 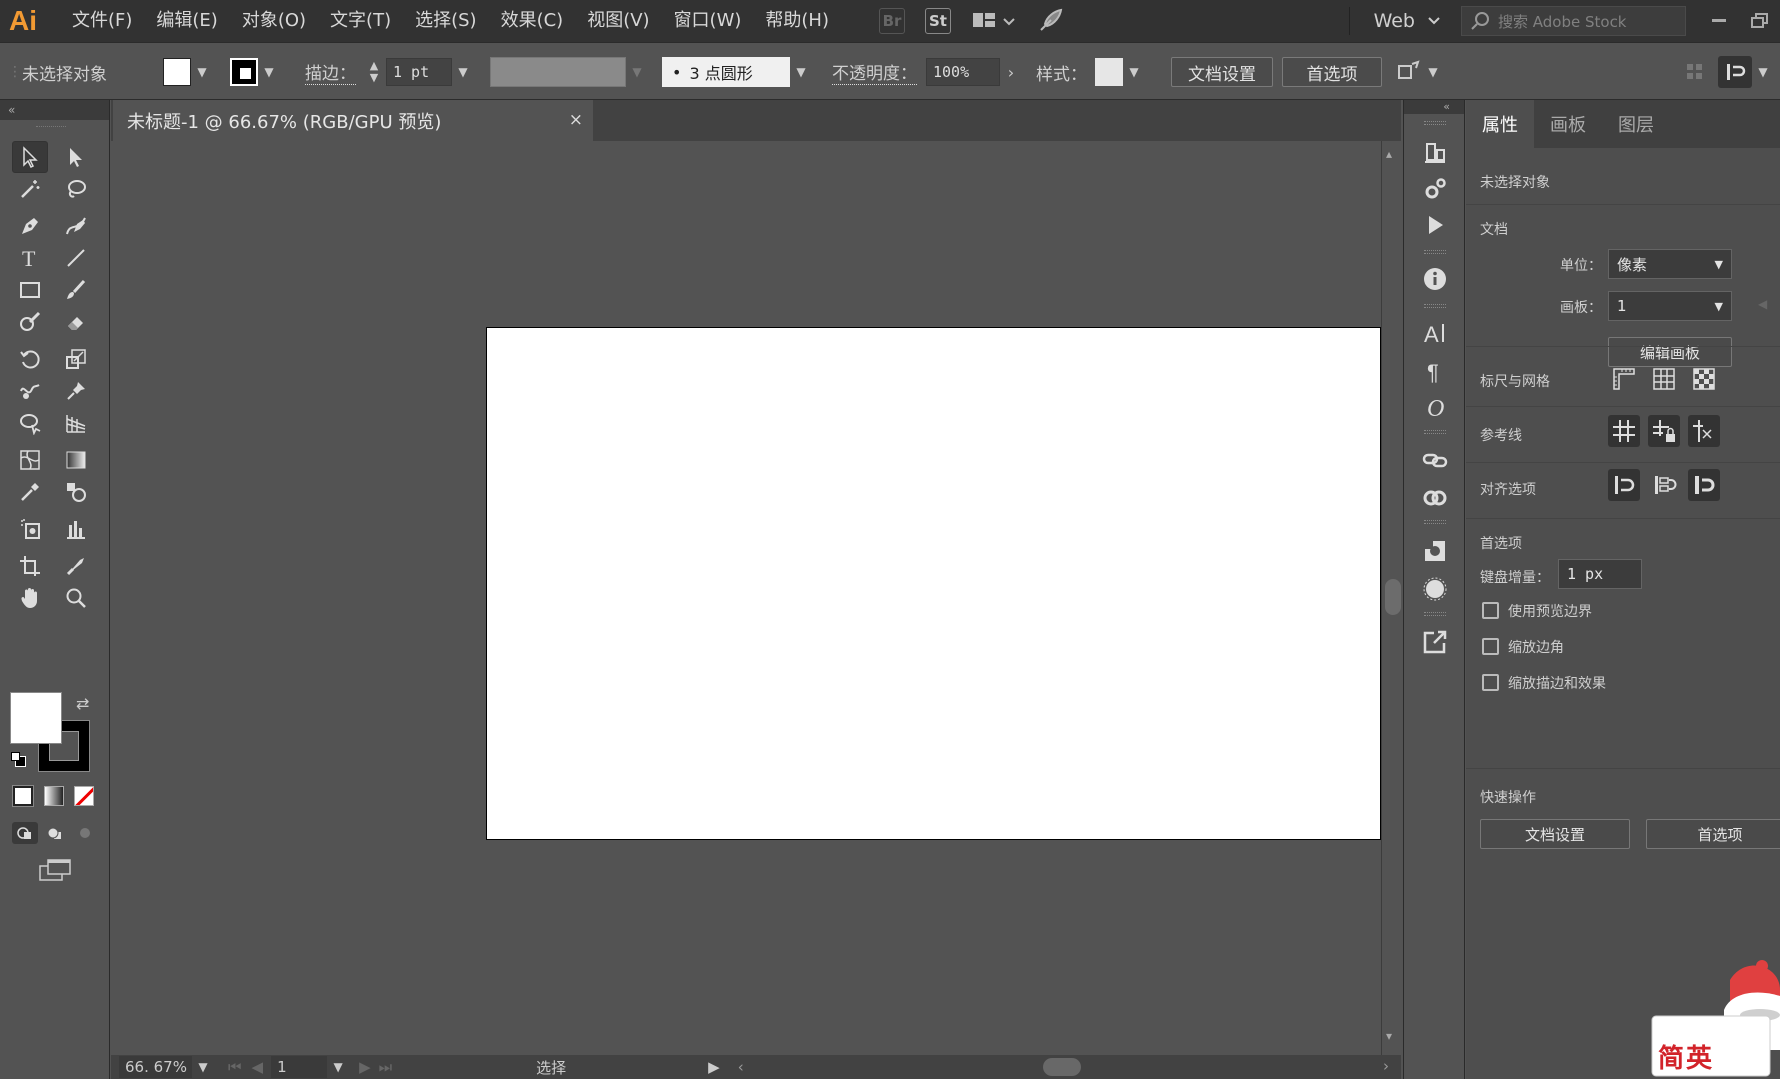 I want to click on tab-artboards: 画板, so click(x=1568, y=124).